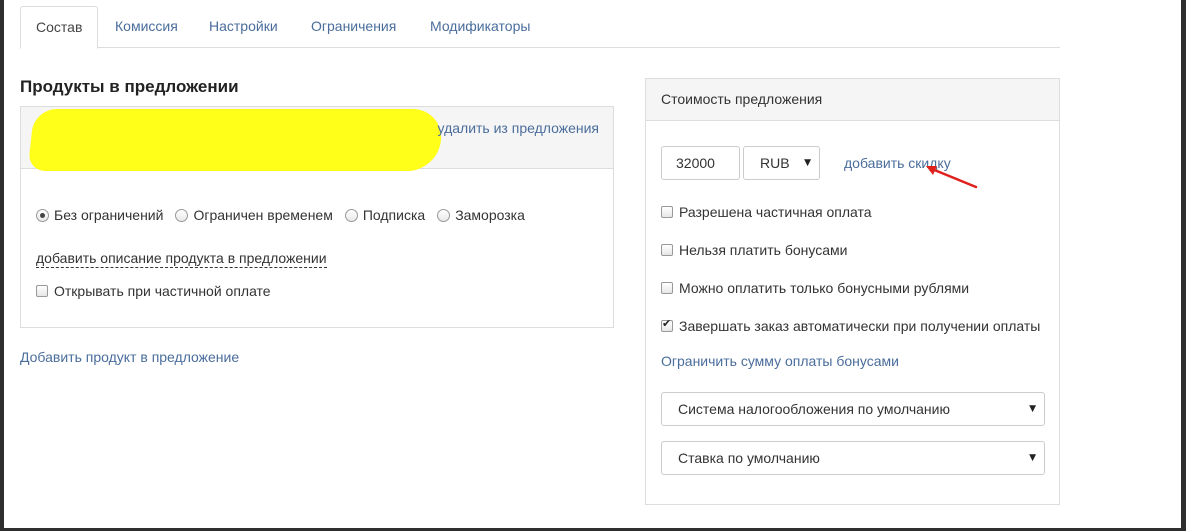 This screenshot has height=531, width=1186. What do you see at coordinates (243, 27) in the screenshot?
I see `tab-settings: Настройки` at bounding box center [243, 27].